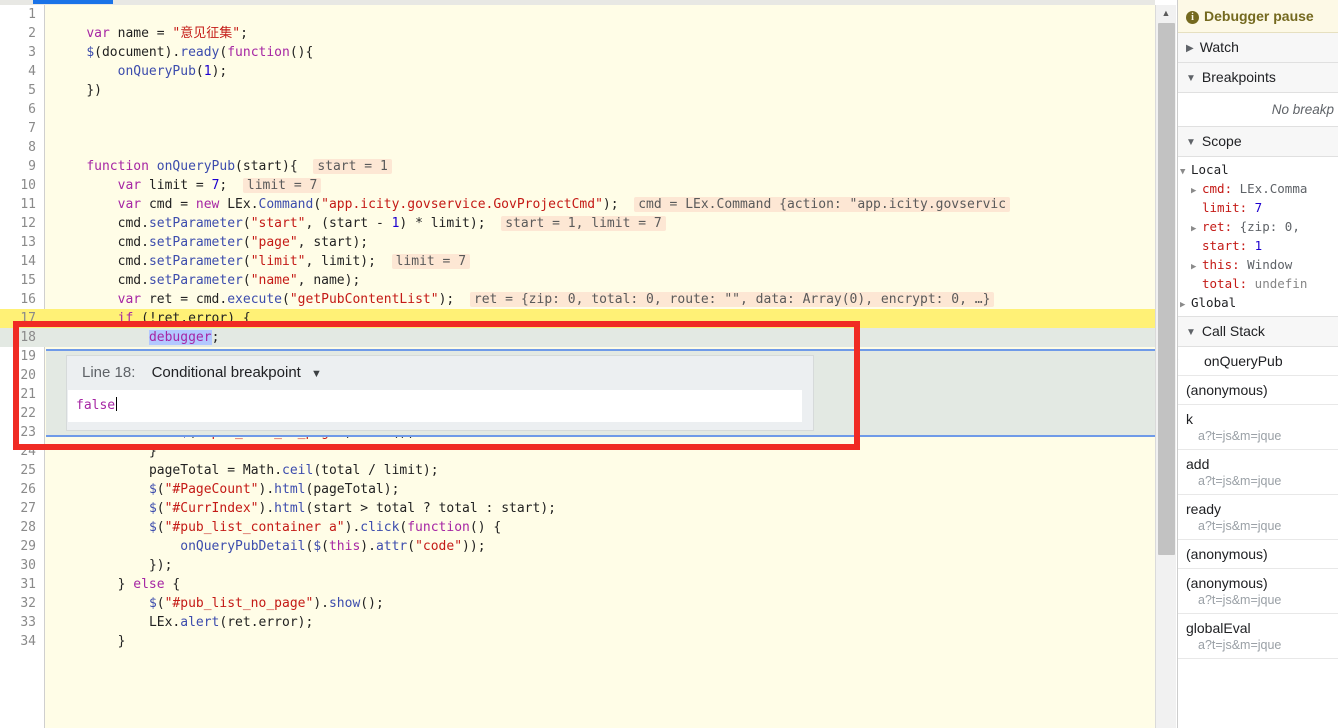  What do you see at coordinates (184, 318) in the screenshot?
I see `code-text: if (!ret.error) {` at bounding box center [184, 318].